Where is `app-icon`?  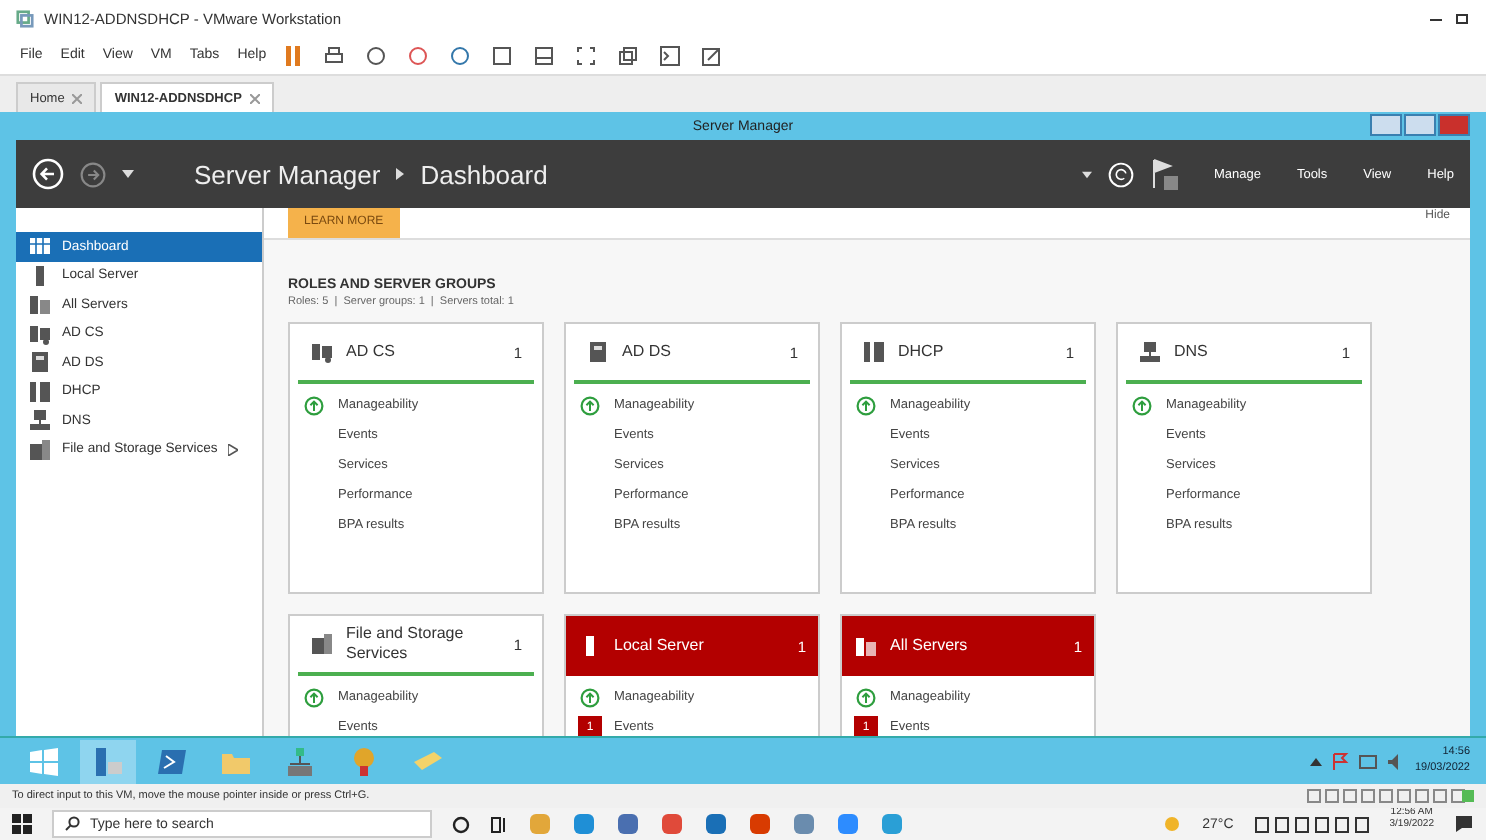 app-icon is located at coordinates (25, 18).